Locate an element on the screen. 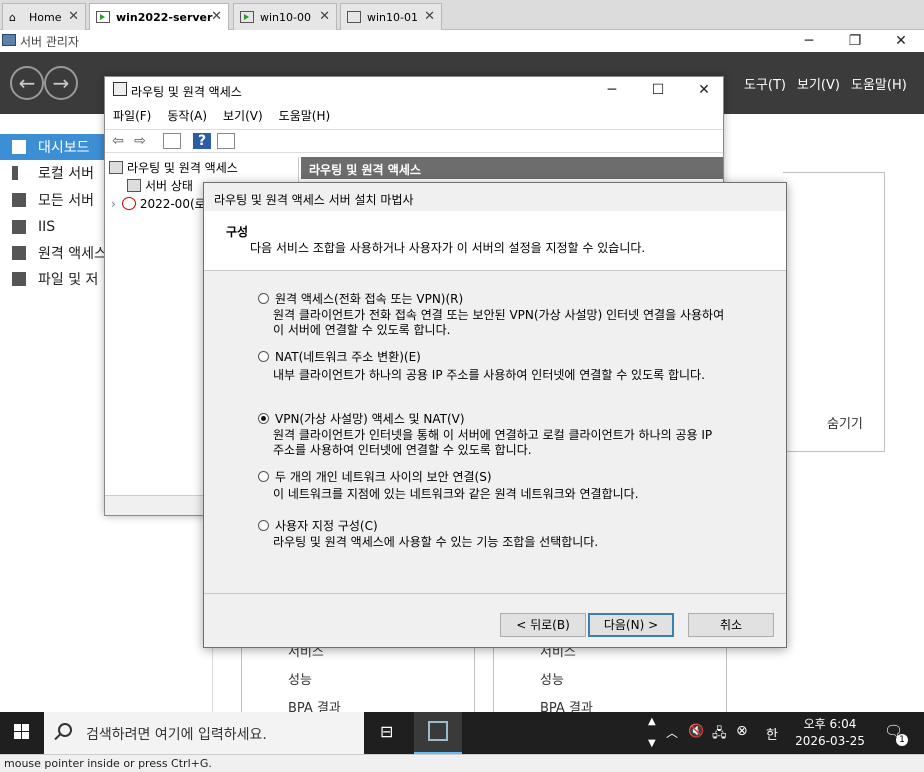 The width and height of the screenshot is (924, 772). taskbar-rra-app is located at coordinates (438, 733).